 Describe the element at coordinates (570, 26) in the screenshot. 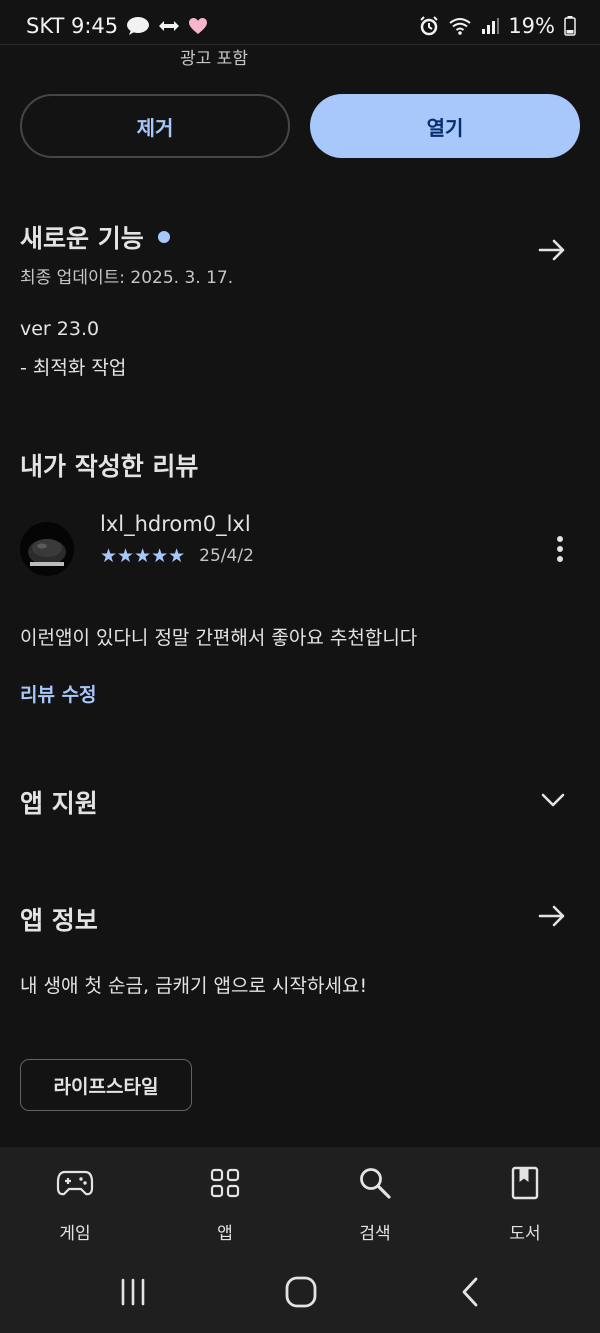

I see `battery-icon` at that location.